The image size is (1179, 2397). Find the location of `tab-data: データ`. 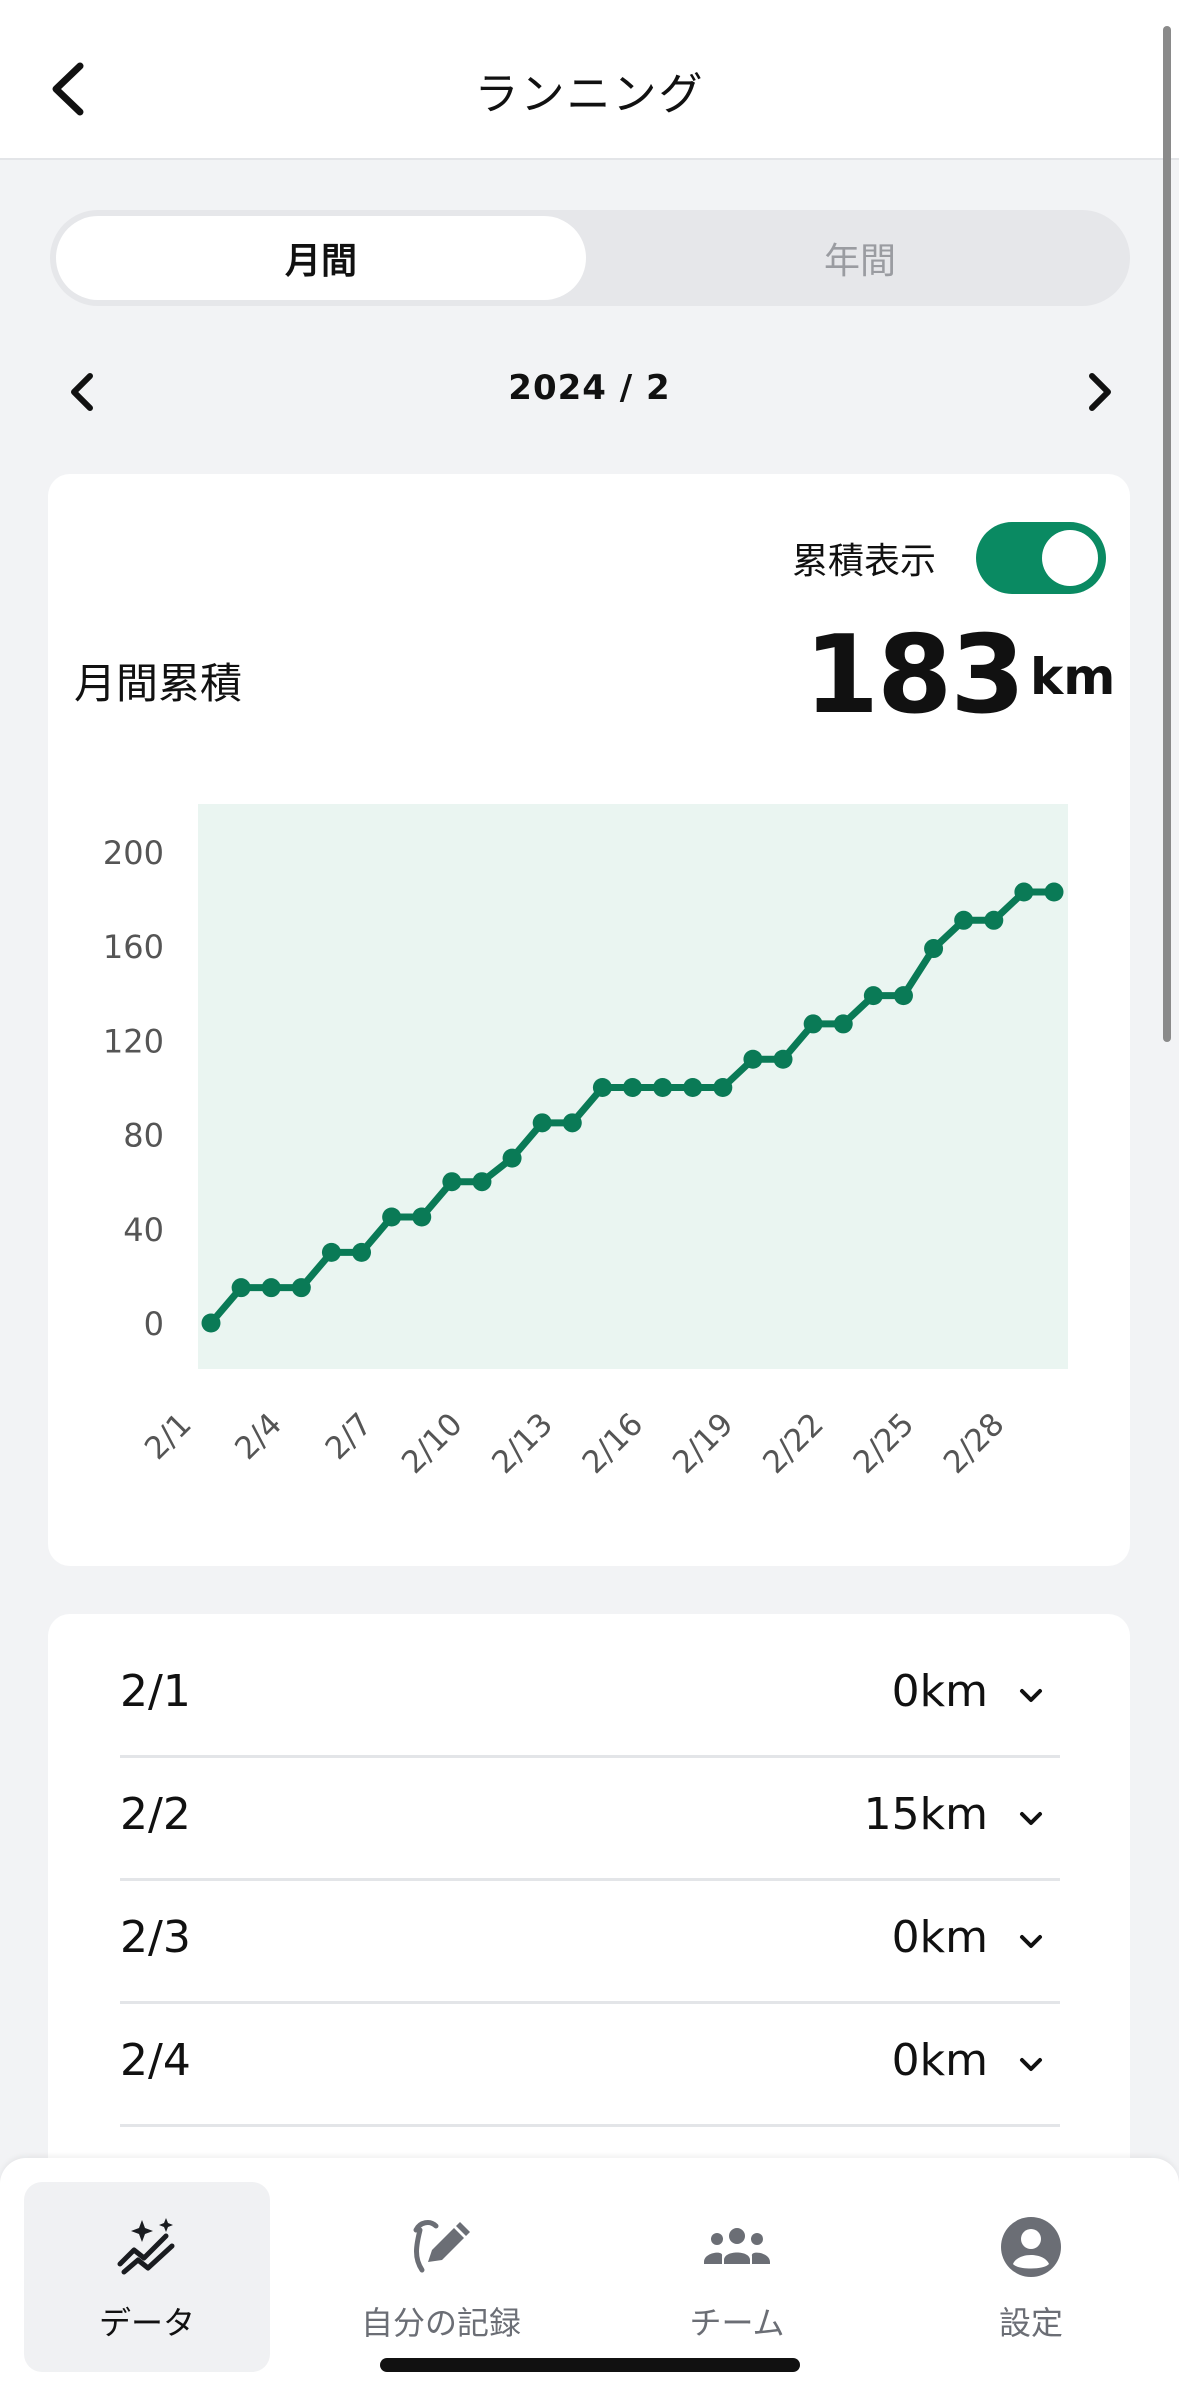

tab-data: データ is located at coordinates (147, 2277).